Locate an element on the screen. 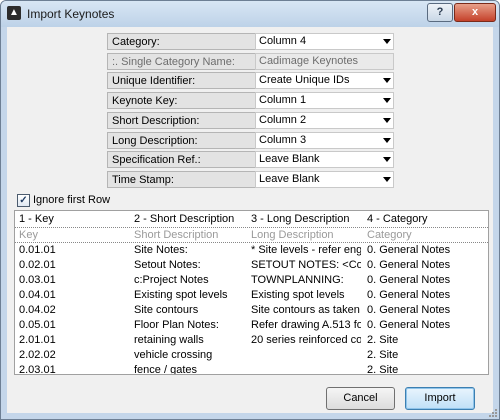  form-row: Keynote Key: Column 1 is located at coordinates (252, 101).